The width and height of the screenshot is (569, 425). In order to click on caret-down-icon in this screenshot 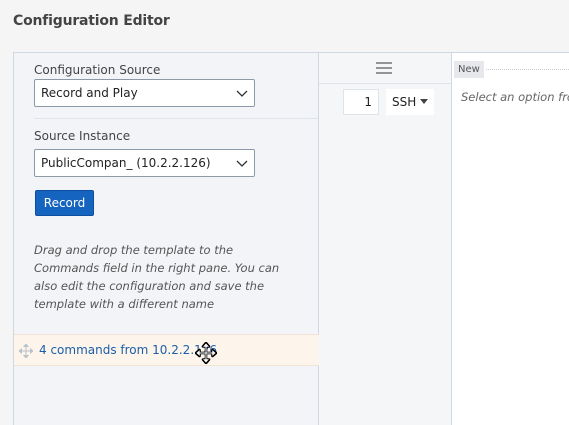, I will do `click(424, 101)`.